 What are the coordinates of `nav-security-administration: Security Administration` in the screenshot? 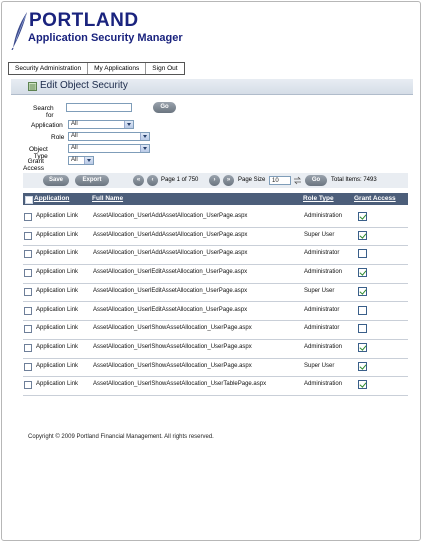 It's located at (49, 68).